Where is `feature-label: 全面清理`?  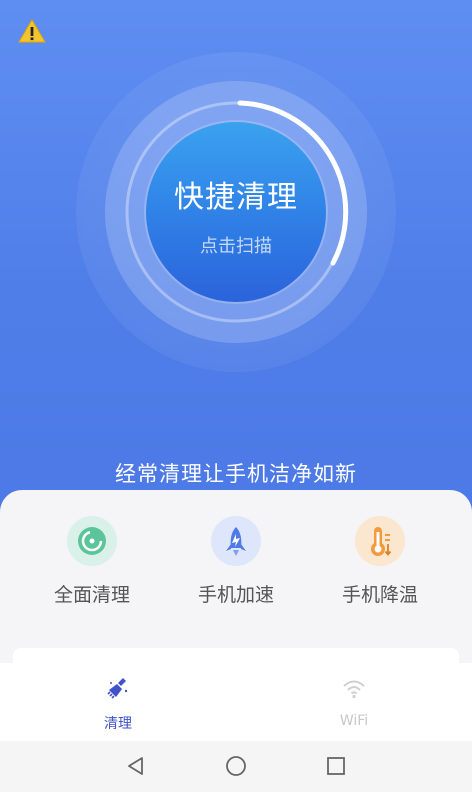 feature-label: 全面清理 is located at coordinates (91, 595).